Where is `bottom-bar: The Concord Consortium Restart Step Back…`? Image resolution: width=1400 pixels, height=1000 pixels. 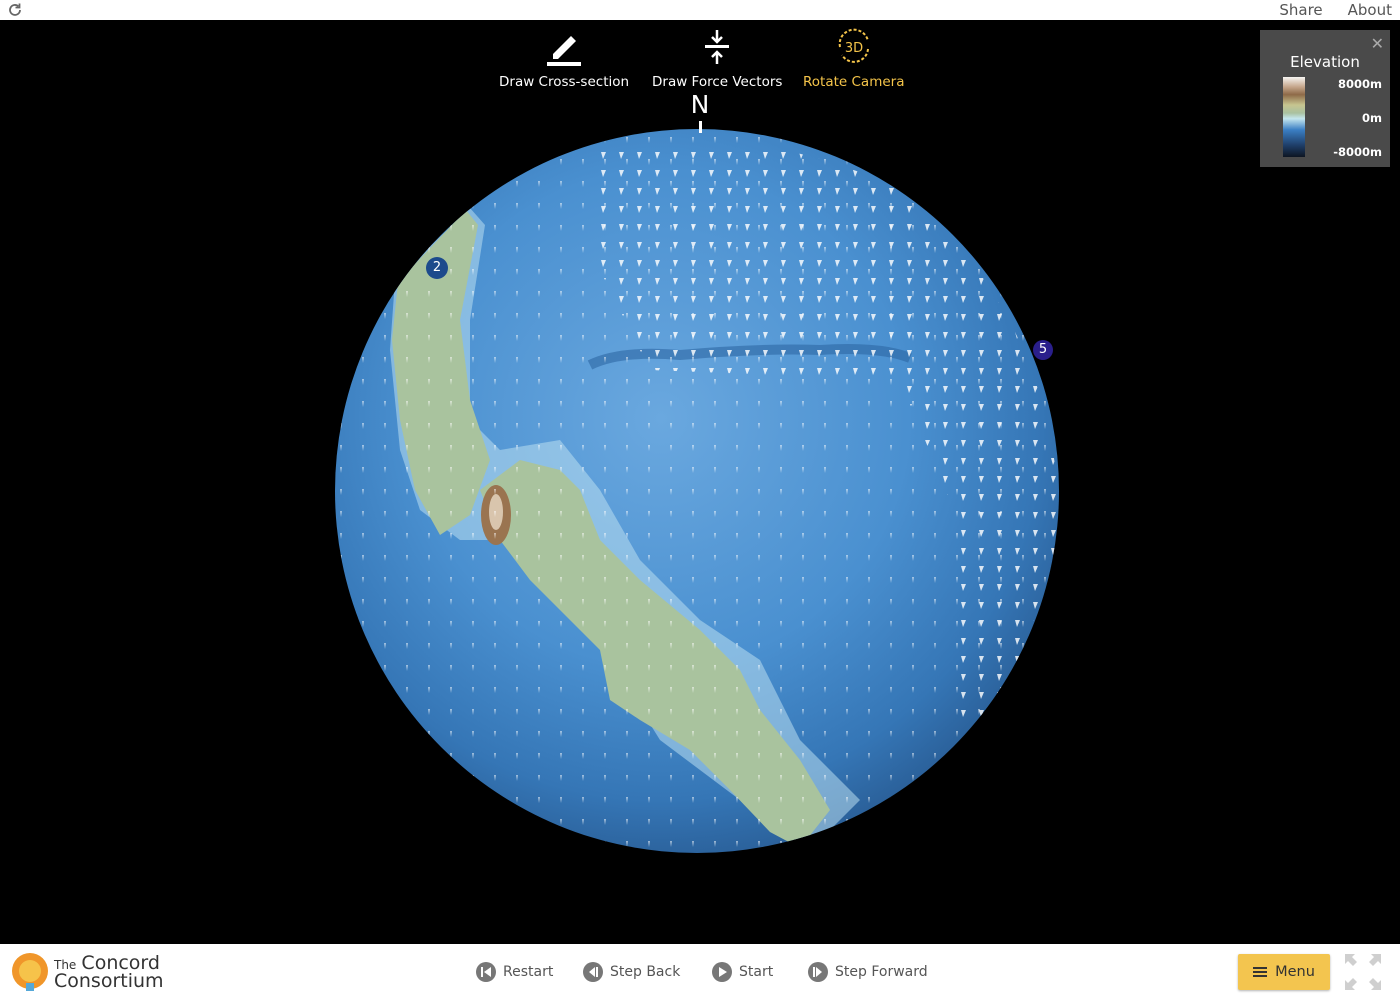
bottom-bar: The Concord Consortium Restart Step Back… is located at coordinates (700, 972).